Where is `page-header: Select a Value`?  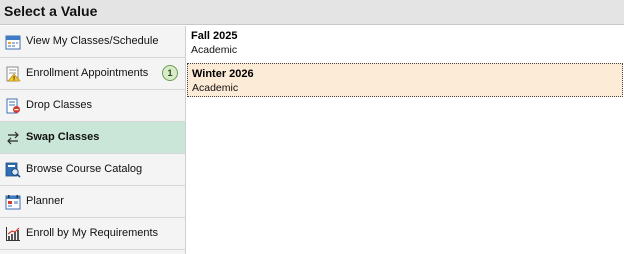 page-header: Select a Value is located at coordinates (312, 12).